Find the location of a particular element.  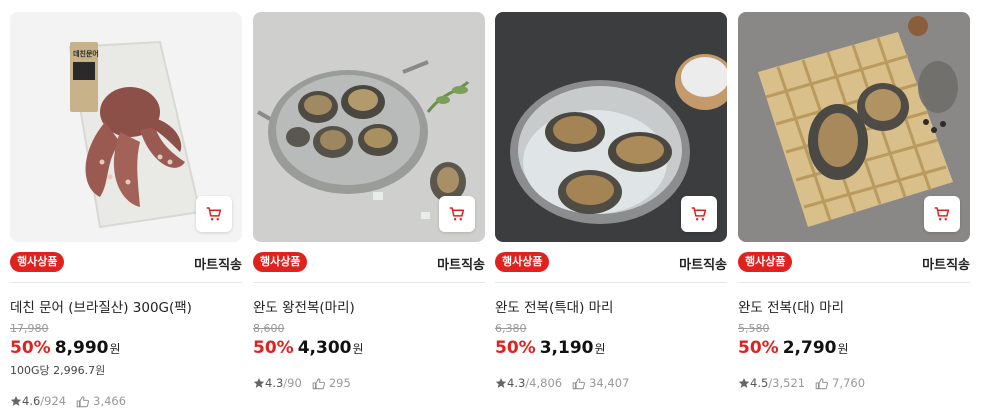

rating: 4.6 is located at coordinates (31, 401).